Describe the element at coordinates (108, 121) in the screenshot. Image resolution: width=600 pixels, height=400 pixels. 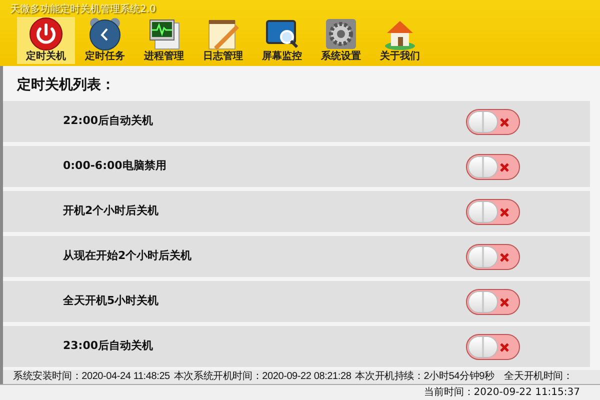
I see `schedule-label: 22:00后自动关机` at that location.